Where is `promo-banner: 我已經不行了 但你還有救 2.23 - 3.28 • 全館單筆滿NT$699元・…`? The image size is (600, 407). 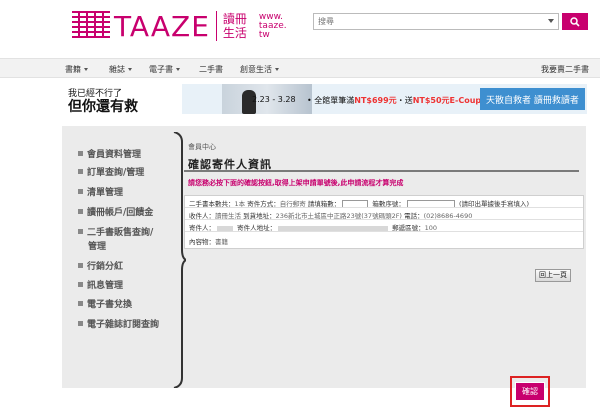 promo-banner: 我已經不行了 但你還有救 2.23 - 3.28 • 全館單筆滿NT$699元・… is located at coordinates (324, 99).